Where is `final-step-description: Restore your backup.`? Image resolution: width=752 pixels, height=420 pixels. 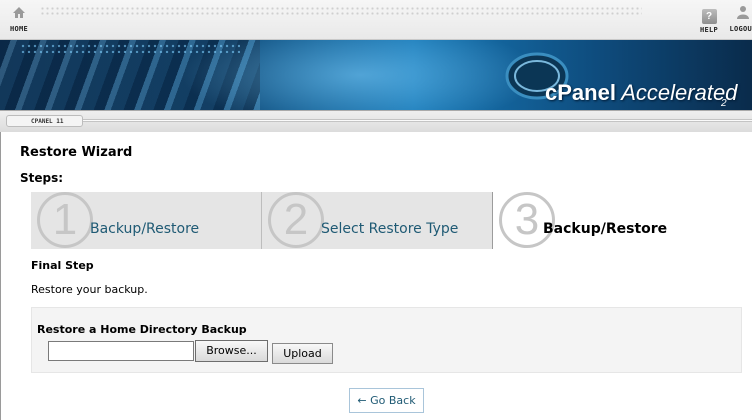
final-step-description: Restore your backup. is located at coordinates (89, 289).